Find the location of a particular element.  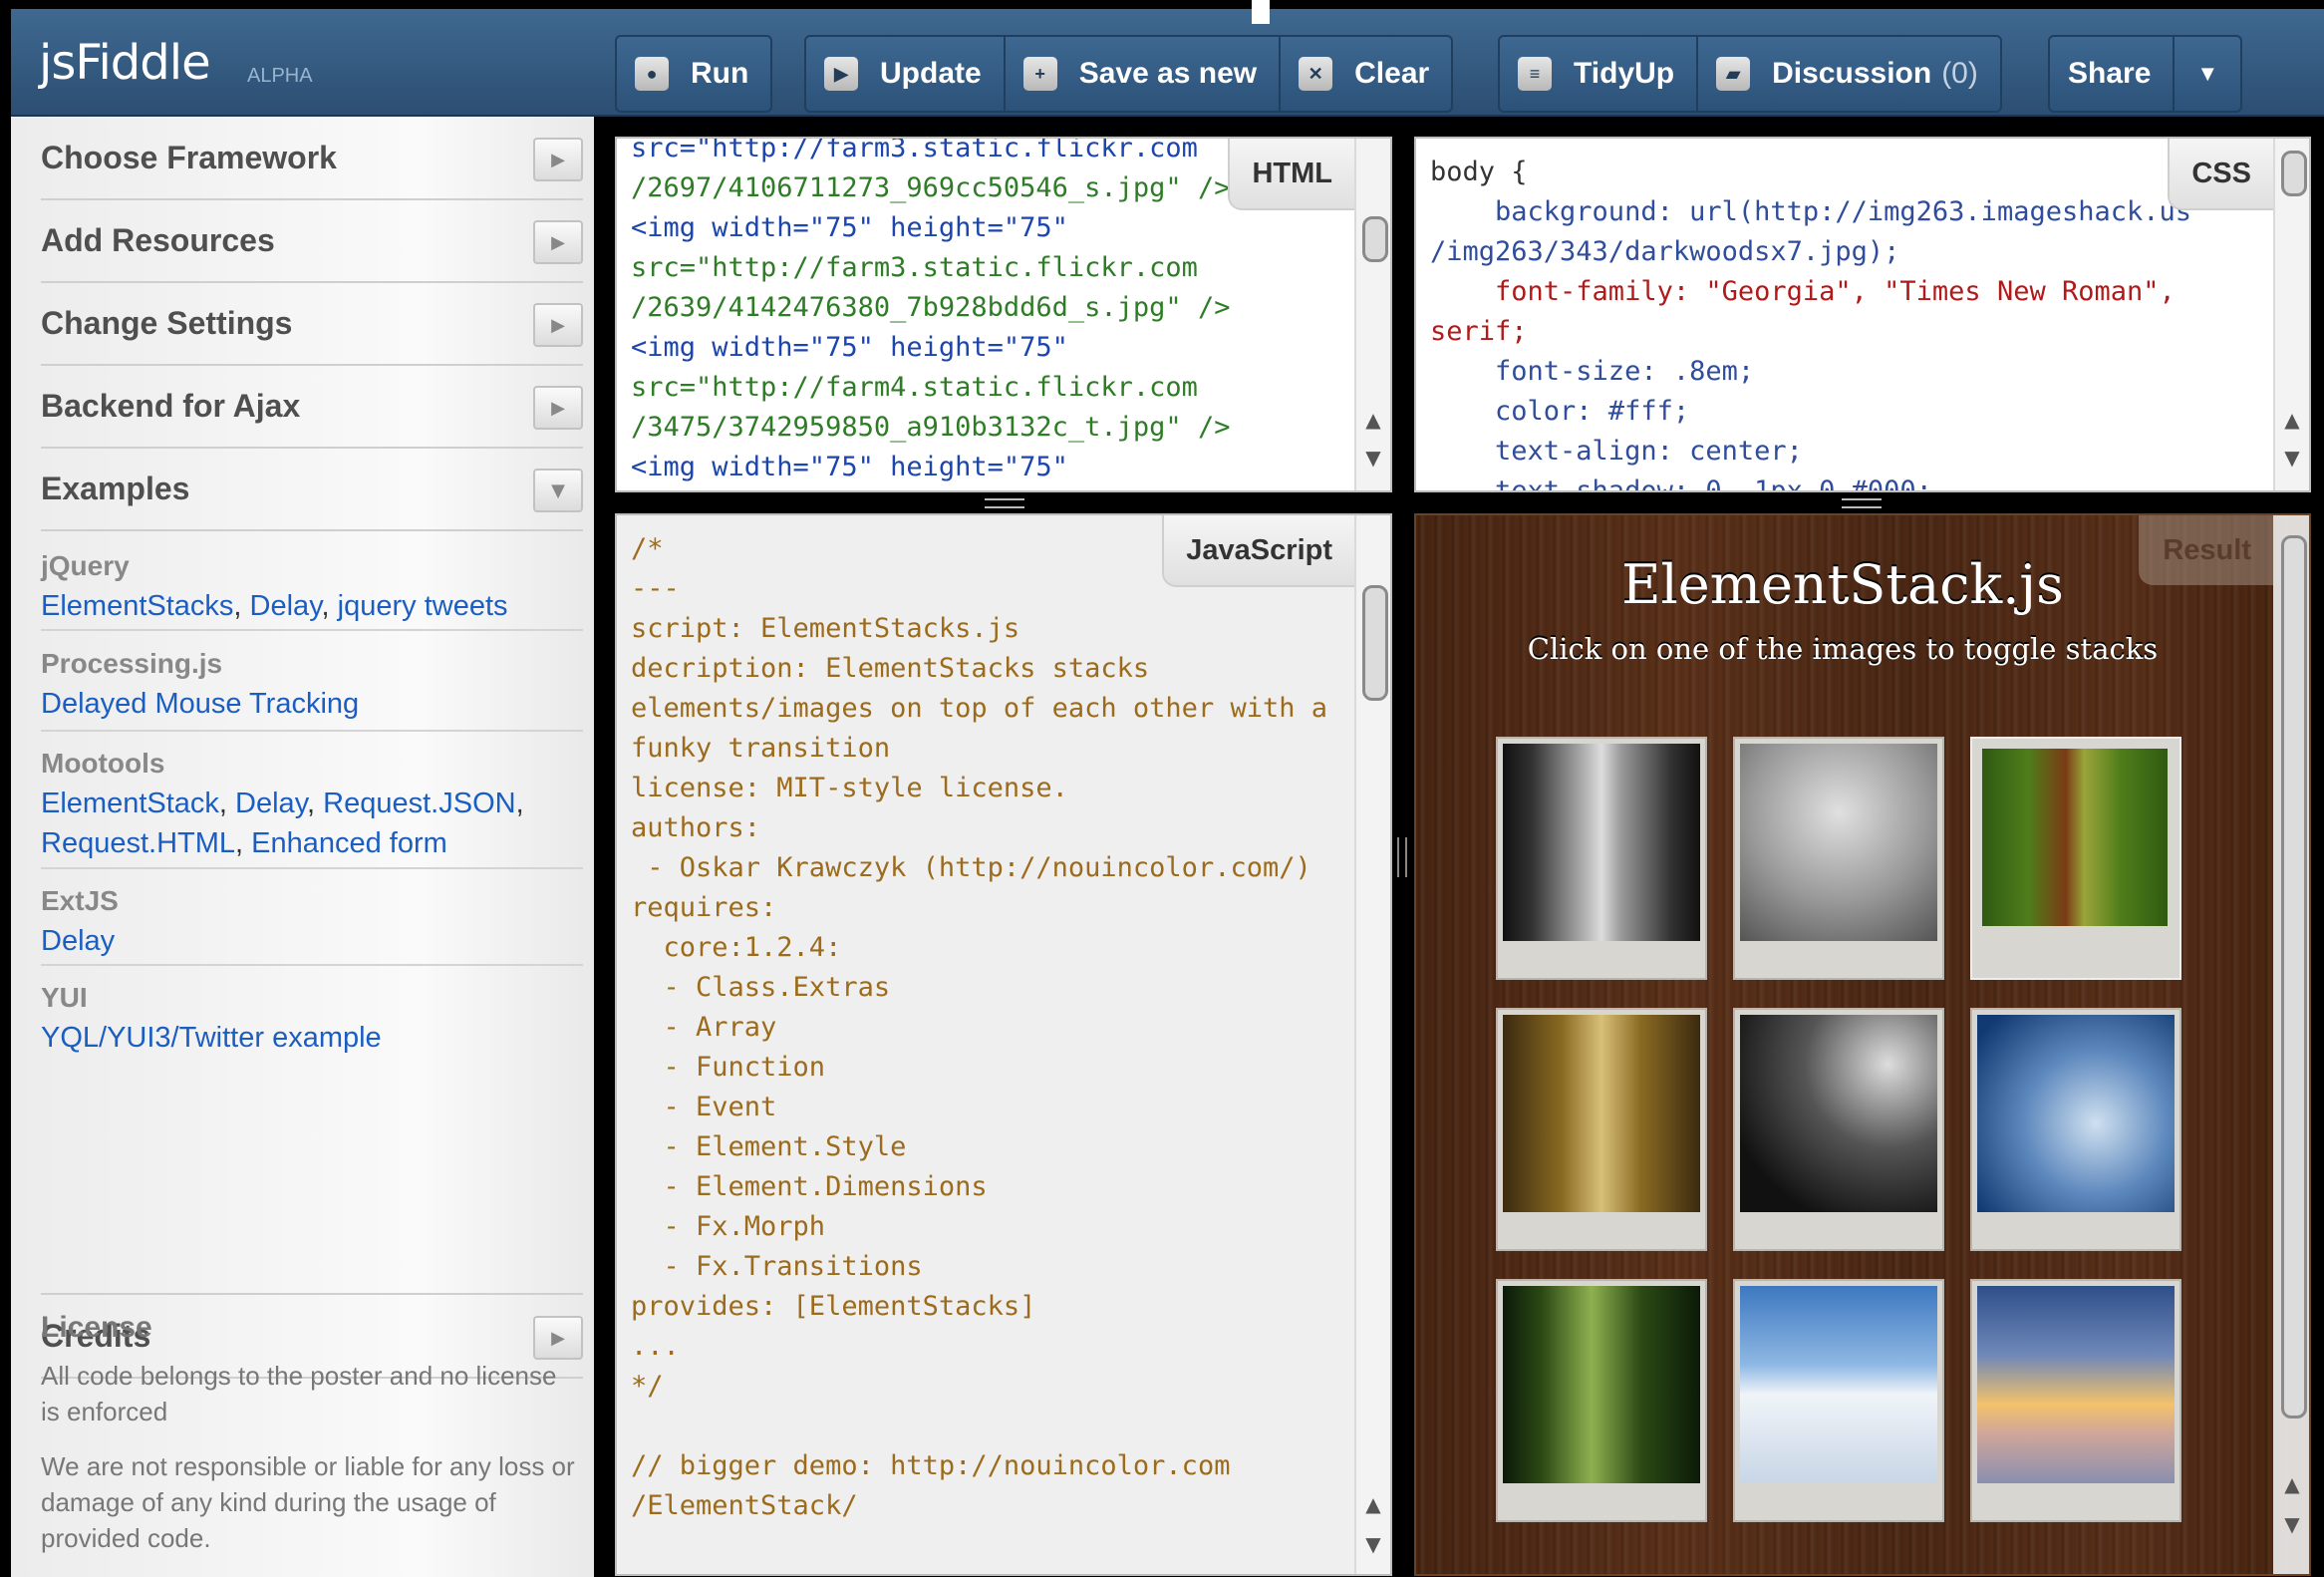

top-notch is located at coordinates (1261, 12).